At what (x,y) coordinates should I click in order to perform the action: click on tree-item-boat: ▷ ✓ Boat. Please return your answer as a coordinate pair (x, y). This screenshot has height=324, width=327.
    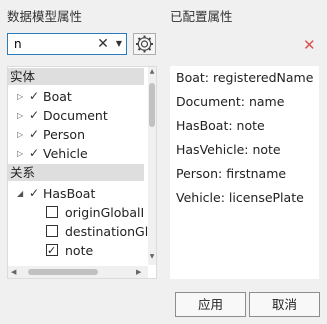
    Looking at the image, I should click on (77, 96).